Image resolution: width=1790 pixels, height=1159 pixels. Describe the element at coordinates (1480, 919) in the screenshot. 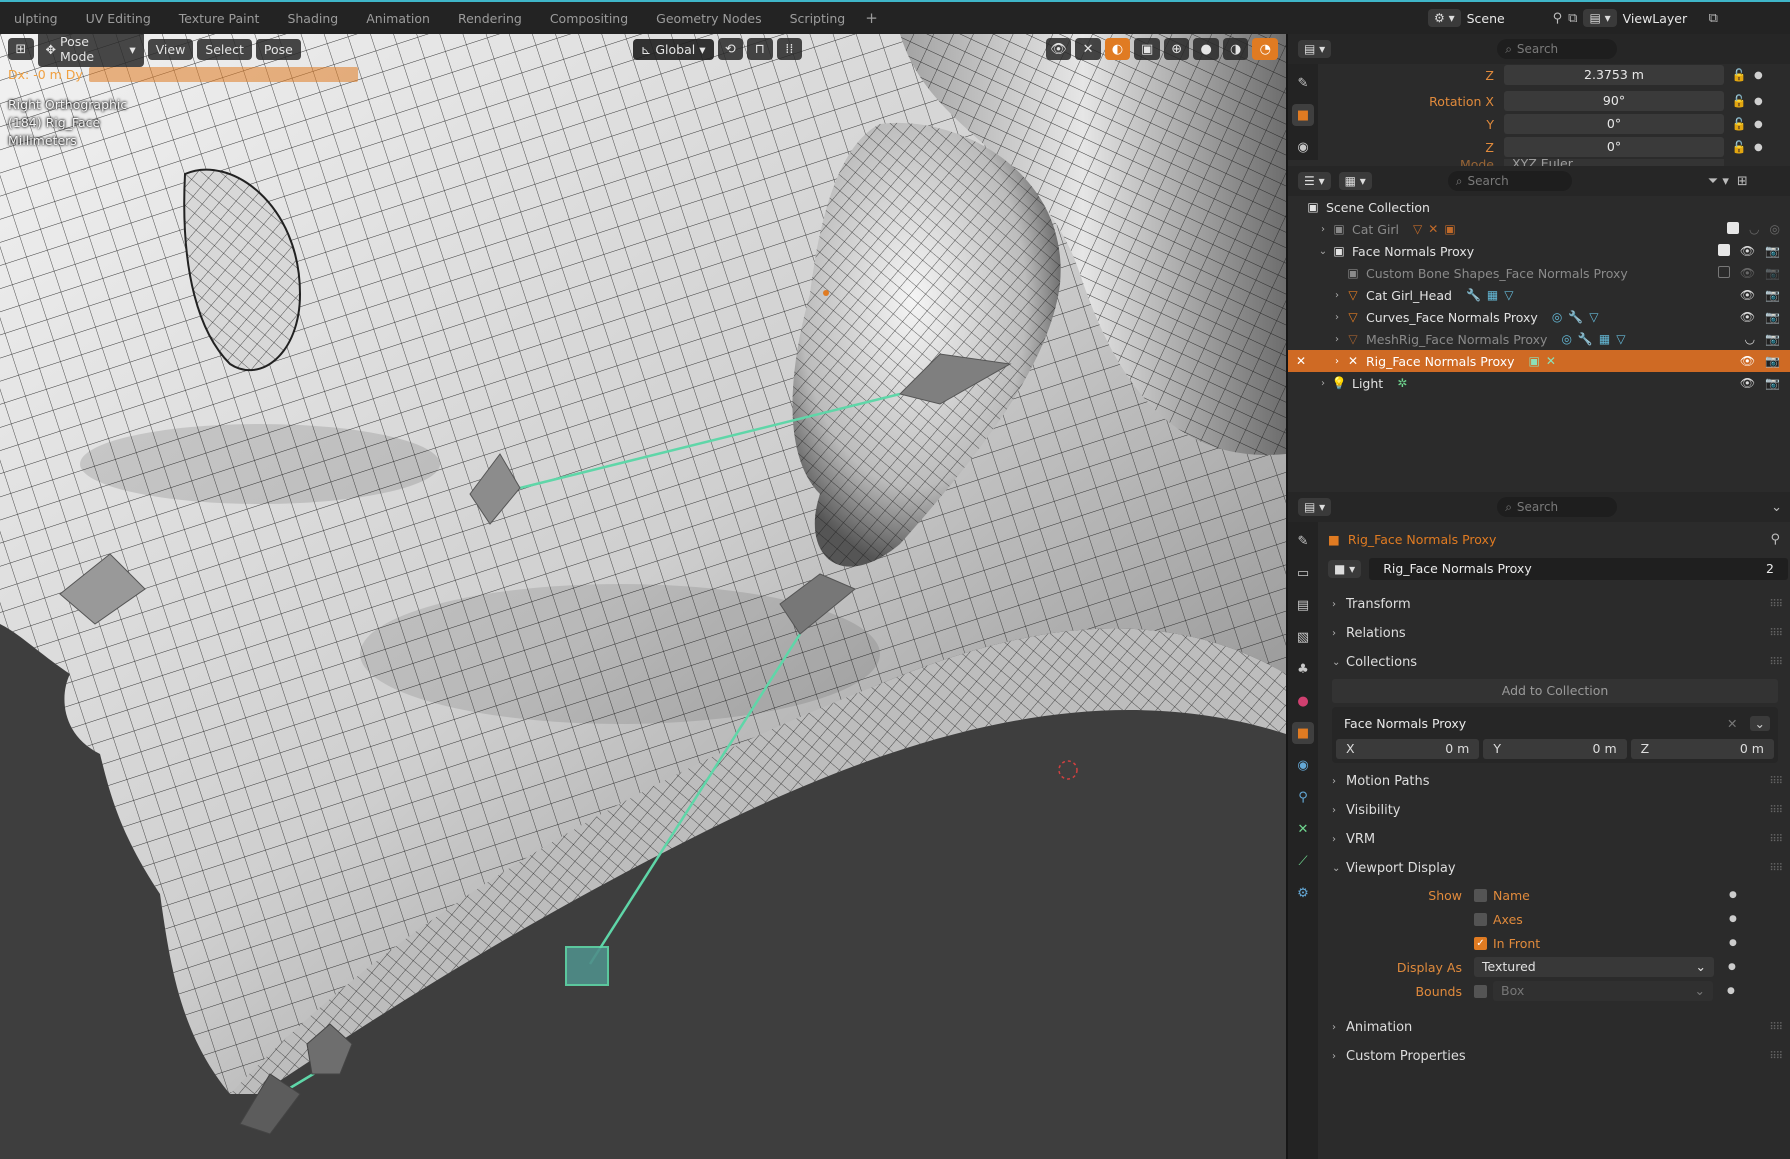

I see `axes-checkbox` at that location.